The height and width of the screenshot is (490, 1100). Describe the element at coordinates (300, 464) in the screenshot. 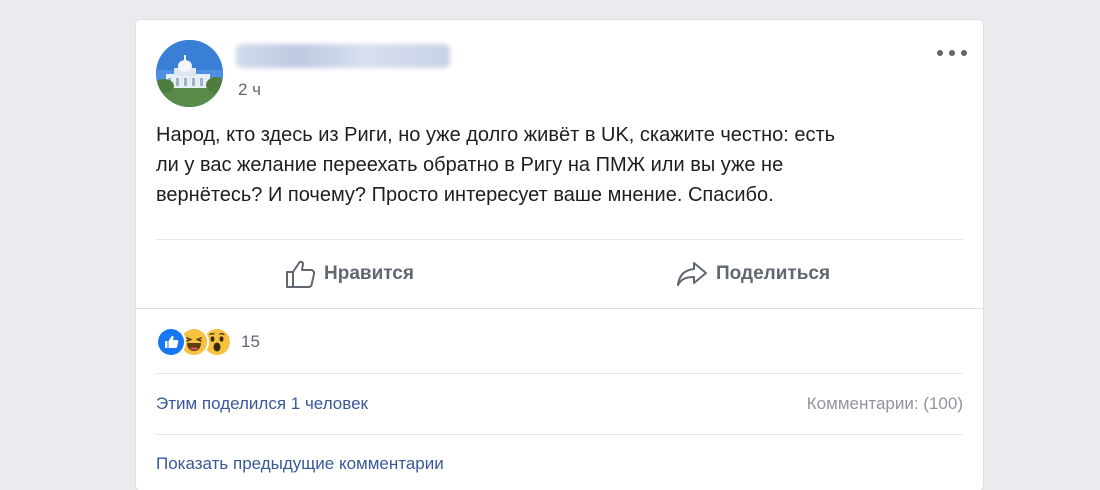

I see `show-previous-comments-link: Показать предыдущие комментарии` at that location.